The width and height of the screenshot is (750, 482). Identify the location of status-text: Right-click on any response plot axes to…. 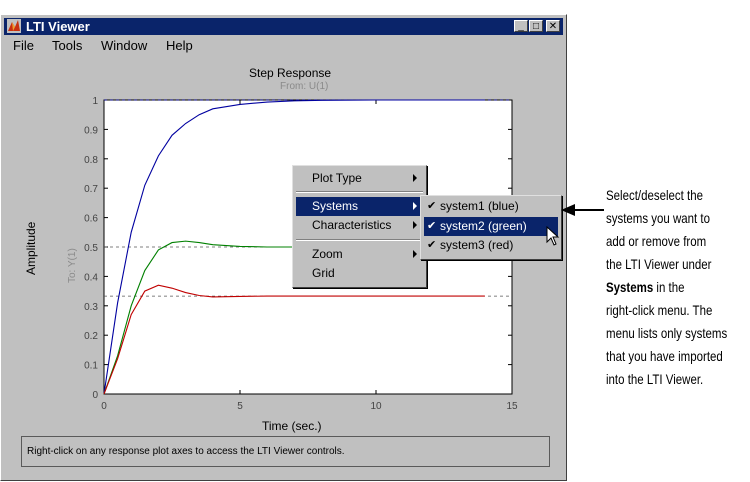
(186, 451).